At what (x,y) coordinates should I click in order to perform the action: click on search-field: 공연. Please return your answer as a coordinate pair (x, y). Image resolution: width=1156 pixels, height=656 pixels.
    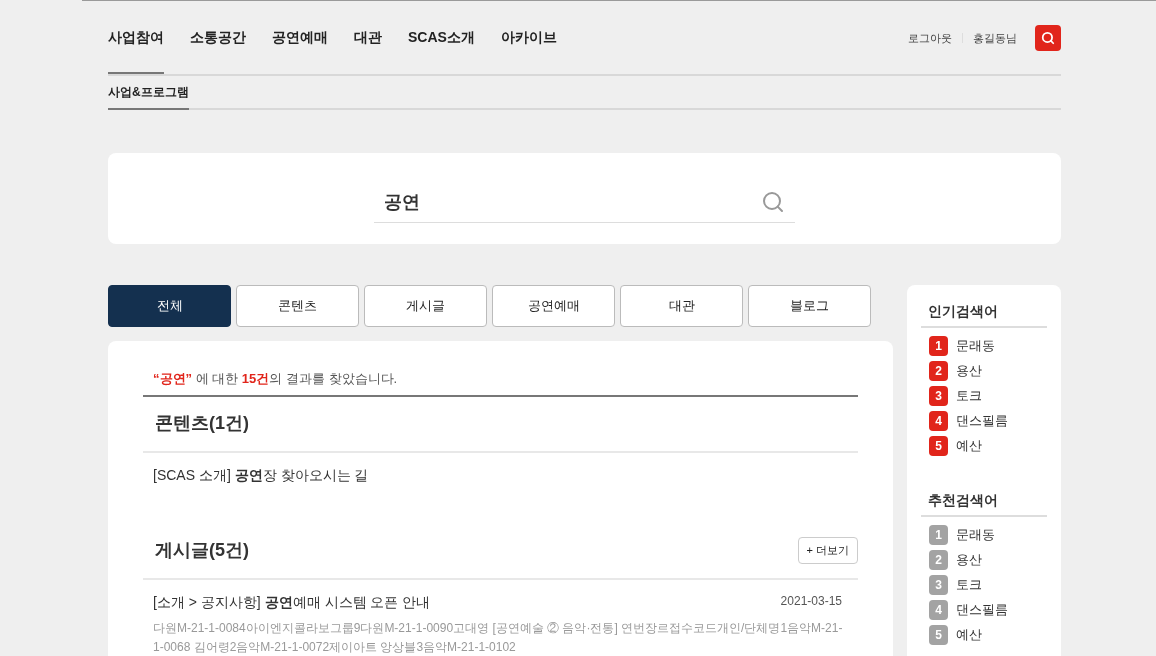
    Looking at the image, I should click on (584, 202).